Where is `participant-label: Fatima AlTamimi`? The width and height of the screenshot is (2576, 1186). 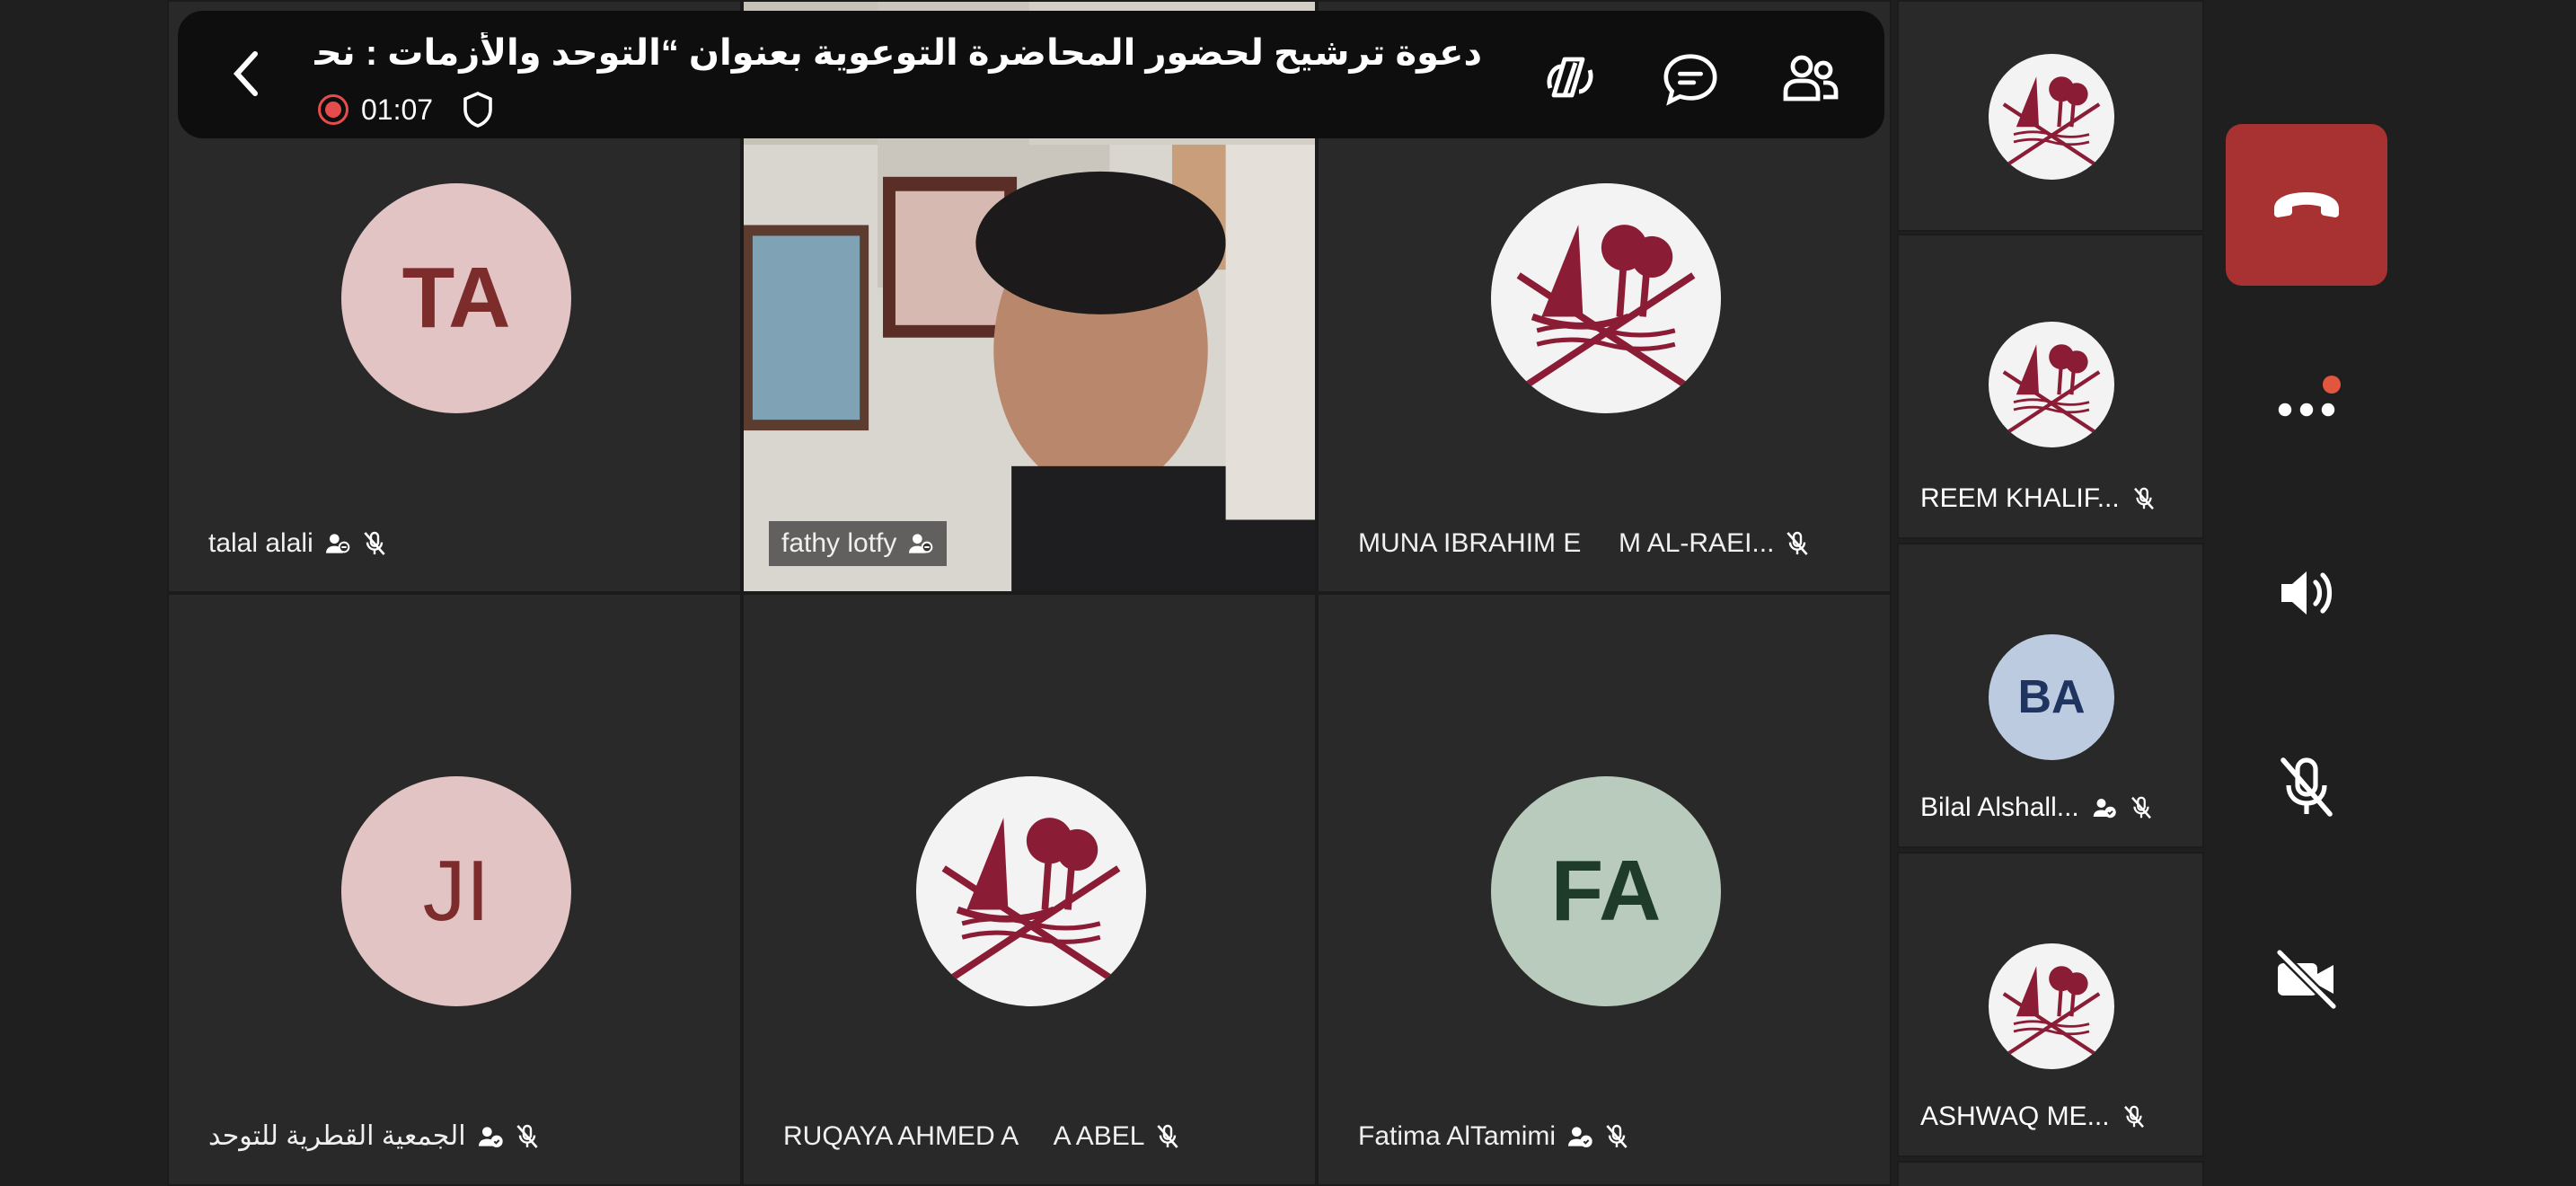 participant-label: Fatima AlTamimi is located at coordinates (1494, 1136).